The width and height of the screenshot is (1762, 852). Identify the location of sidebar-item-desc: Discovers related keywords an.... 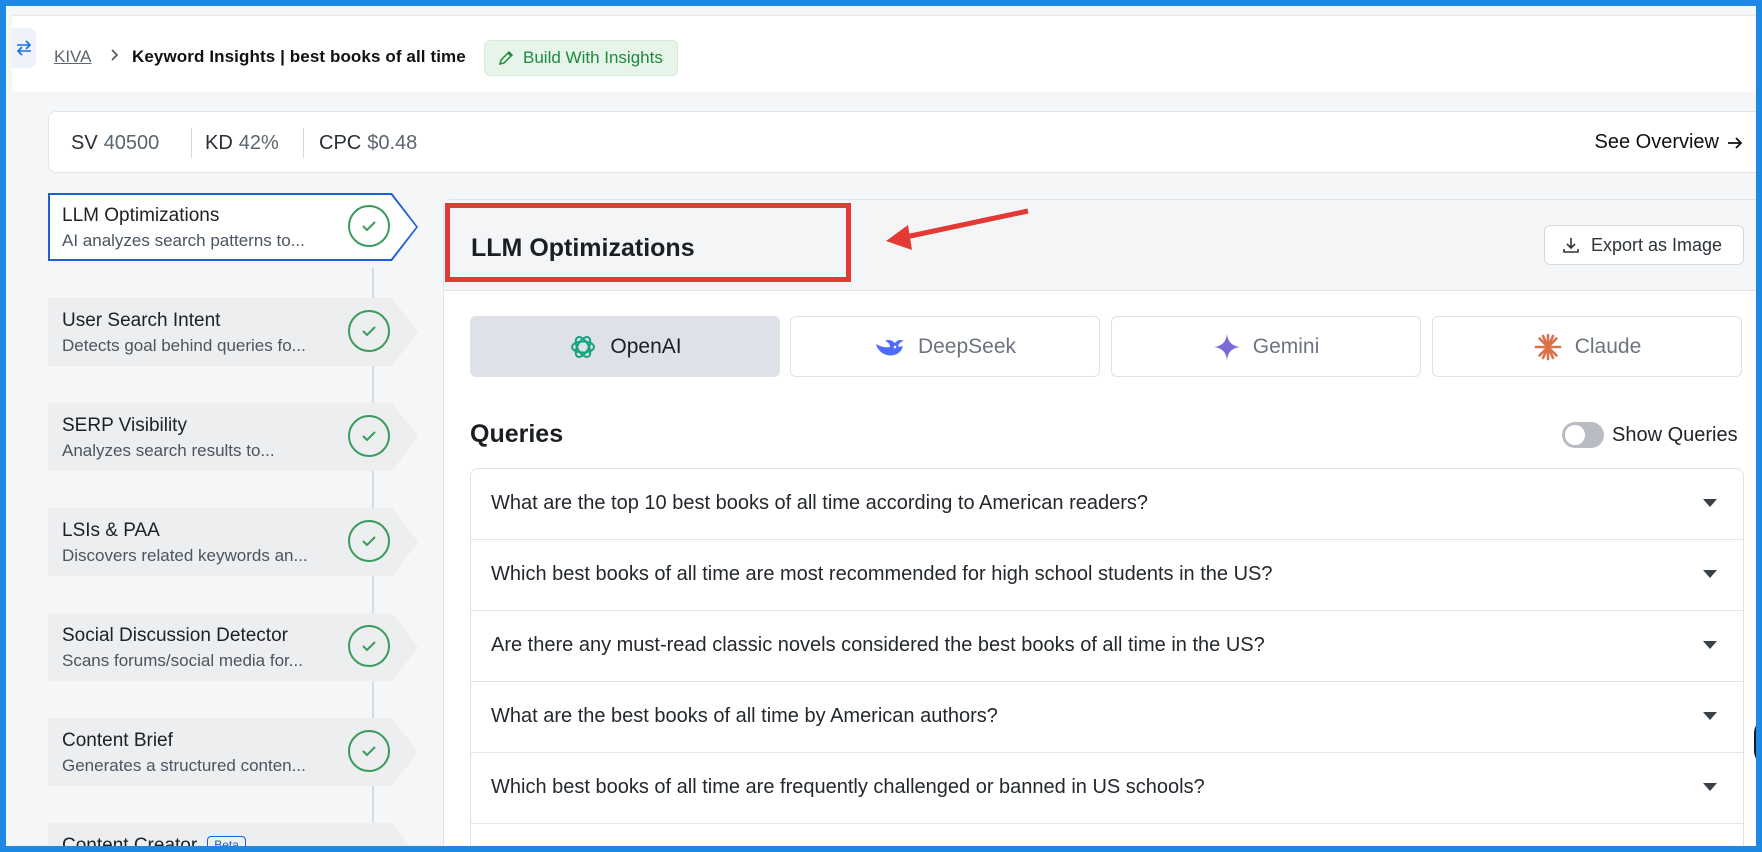
(185, 555).